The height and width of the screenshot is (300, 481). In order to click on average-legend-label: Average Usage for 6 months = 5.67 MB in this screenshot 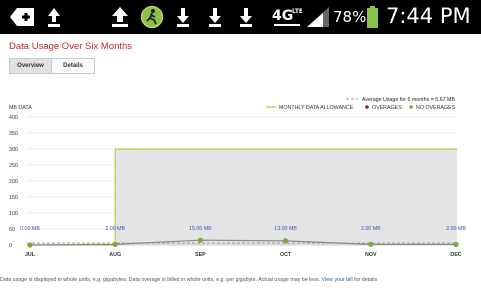, I will do `click(409, 100)`.